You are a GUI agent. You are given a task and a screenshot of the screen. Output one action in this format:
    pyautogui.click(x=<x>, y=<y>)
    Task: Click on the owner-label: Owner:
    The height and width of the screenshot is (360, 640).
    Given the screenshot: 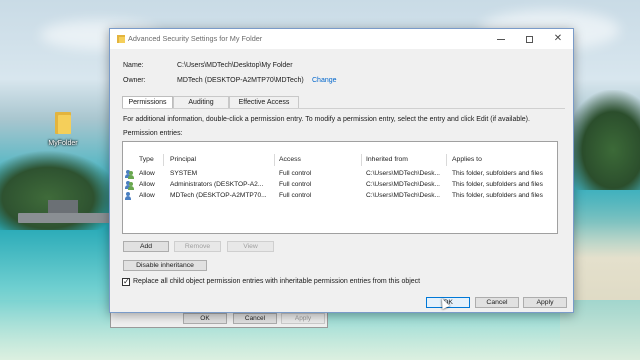 What is the action you would take?
    pyautogui.click(x=134, y=80)
    